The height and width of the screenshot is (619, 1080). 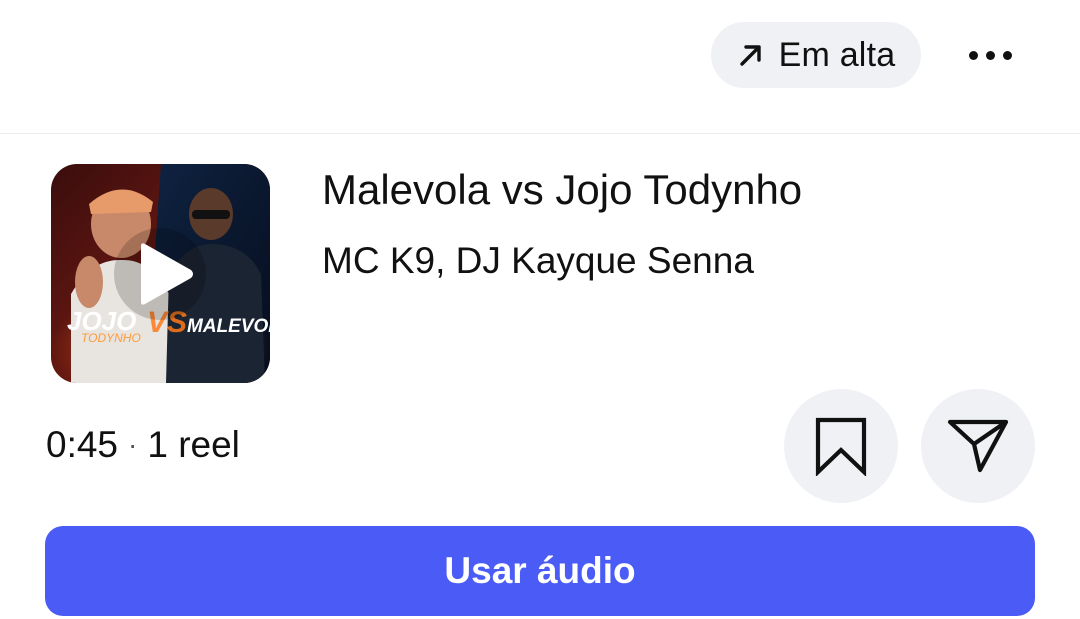 I want to click on track-artists: MC K9, DJ Kayque Senna, so click(x=538, y=261).